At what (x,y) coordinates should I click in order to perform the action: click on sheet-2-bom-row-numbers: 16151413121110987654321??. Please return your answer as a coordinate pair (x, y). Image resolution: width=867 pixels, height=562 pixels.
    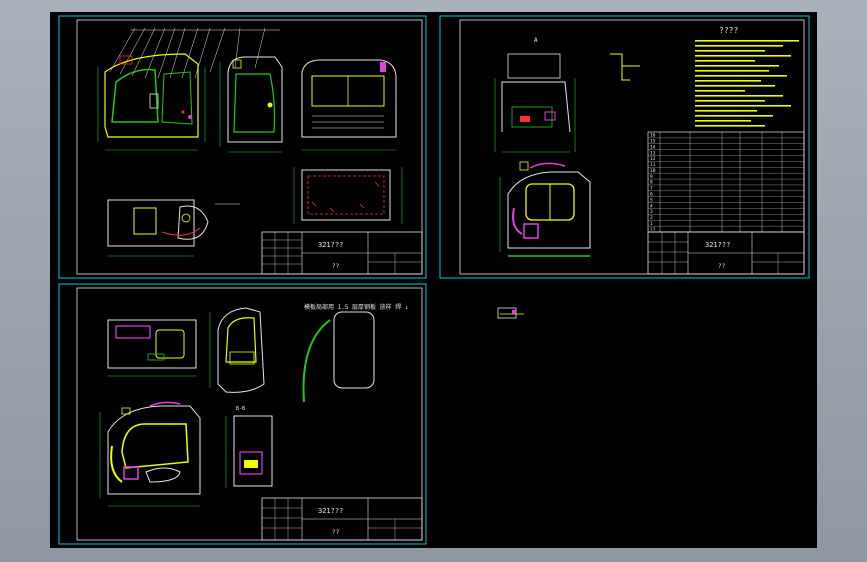
    Looking at the image, I should click on (653, 183).